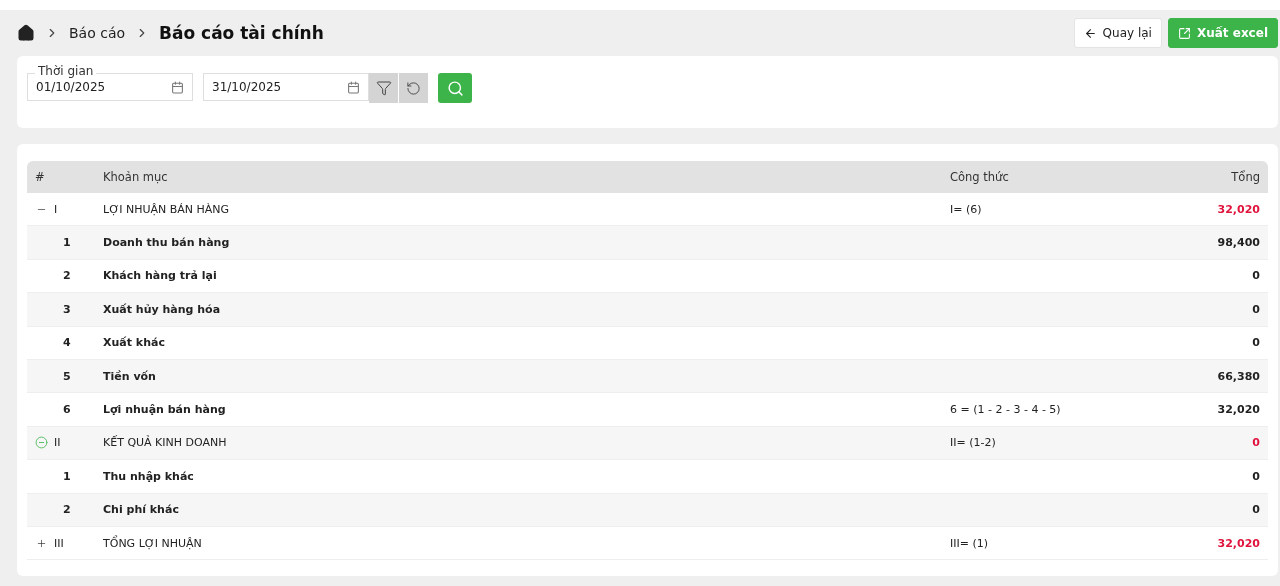 The width and height of the screenshot is (1280, 586). Describe the element at coordinates (165, 443) in the screenshot. I see `item-name: KẾT QUẢ KINH DOANH` at that location.